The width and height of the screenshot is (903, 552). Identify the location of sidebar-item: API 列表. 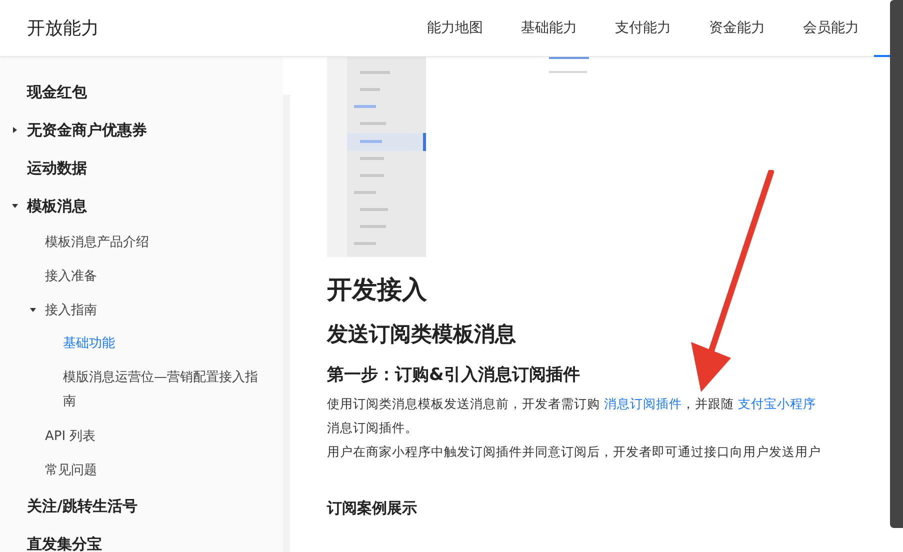
(70, 436).